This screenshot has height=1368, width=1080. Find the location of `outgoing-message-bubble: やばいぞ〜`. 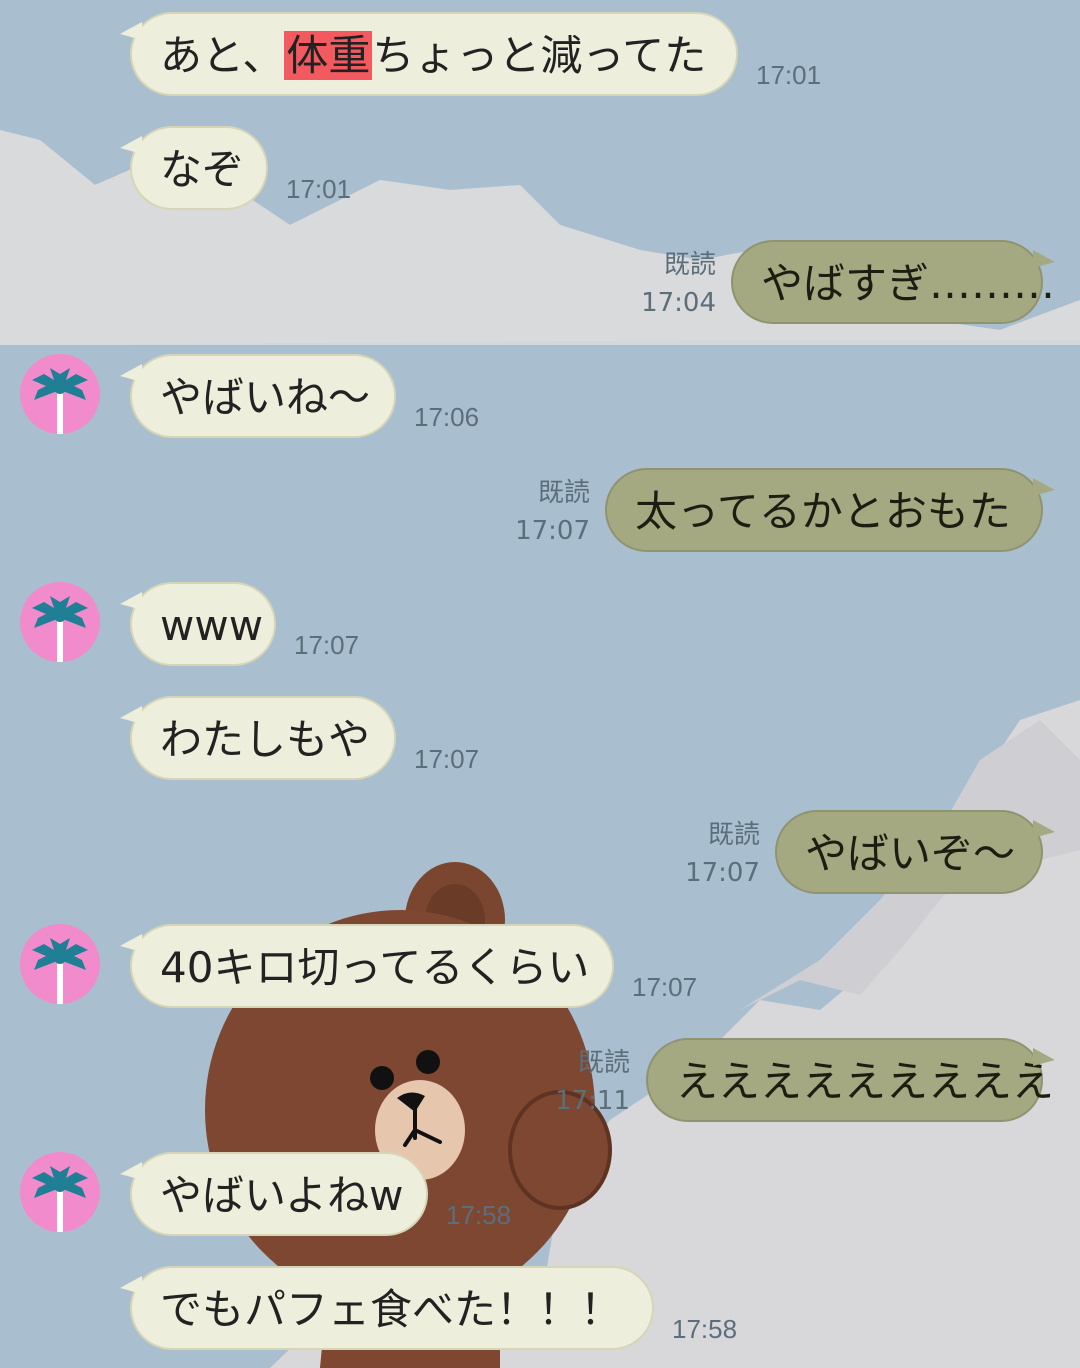

outgoing-message-bubble: やばいぞ〜 is located at coordinates (915, 852).